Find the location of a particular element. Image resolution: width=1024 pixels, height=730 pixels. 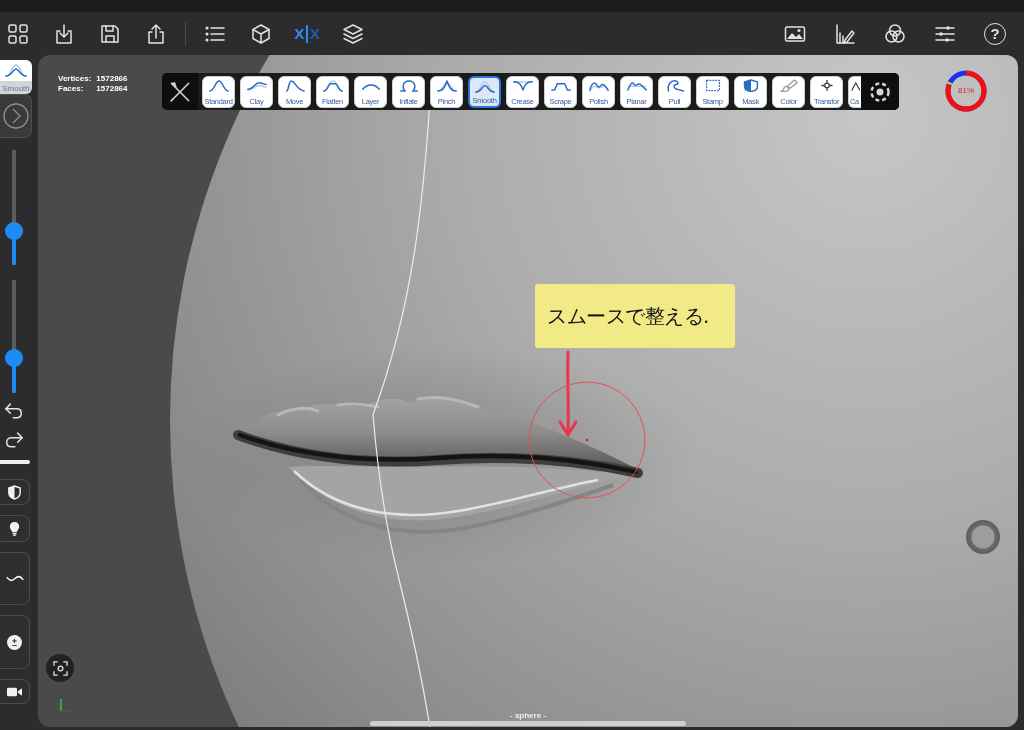

chevron-right-icon is located at coordinates (15, 116).